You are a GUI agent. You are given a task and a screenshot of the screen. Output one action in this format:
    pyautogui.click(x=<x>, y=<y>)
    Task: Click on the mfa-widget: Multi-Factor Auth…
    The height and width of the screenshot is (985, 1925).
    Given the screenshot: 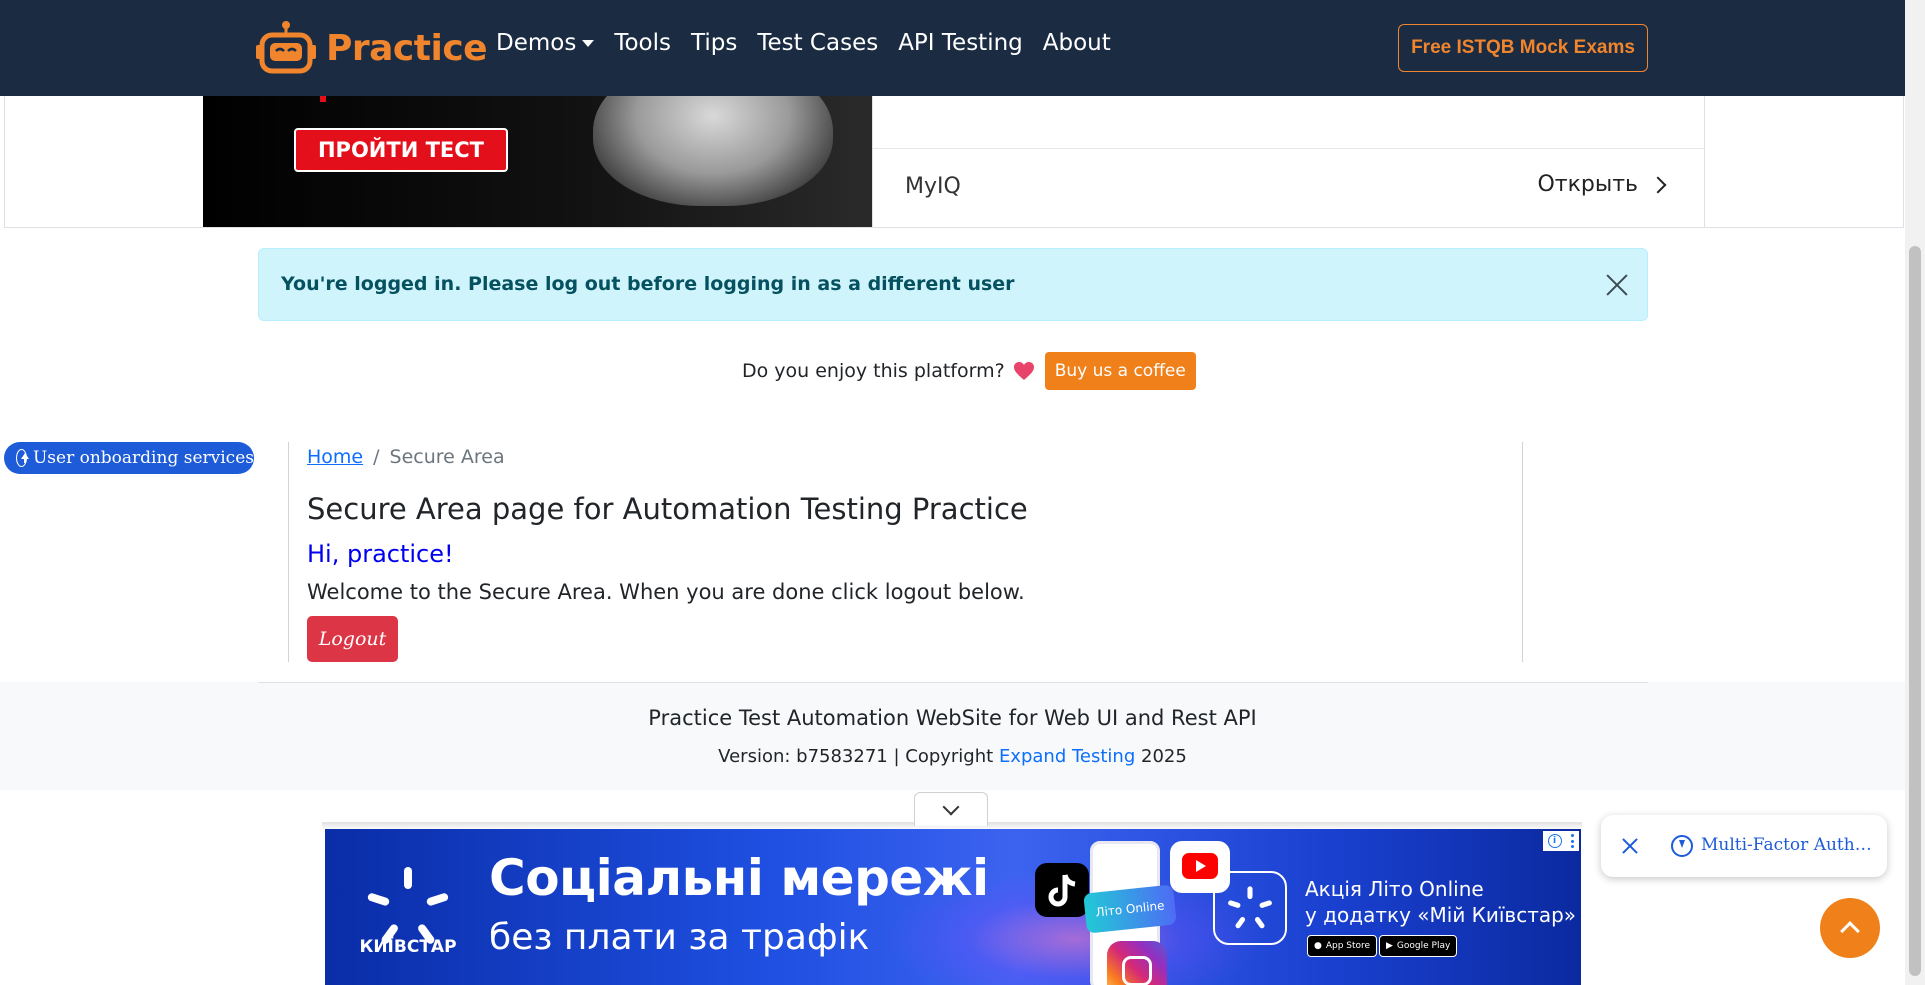 What is the action you would take?
    pyautogui.click(x=1744, y=846)
    